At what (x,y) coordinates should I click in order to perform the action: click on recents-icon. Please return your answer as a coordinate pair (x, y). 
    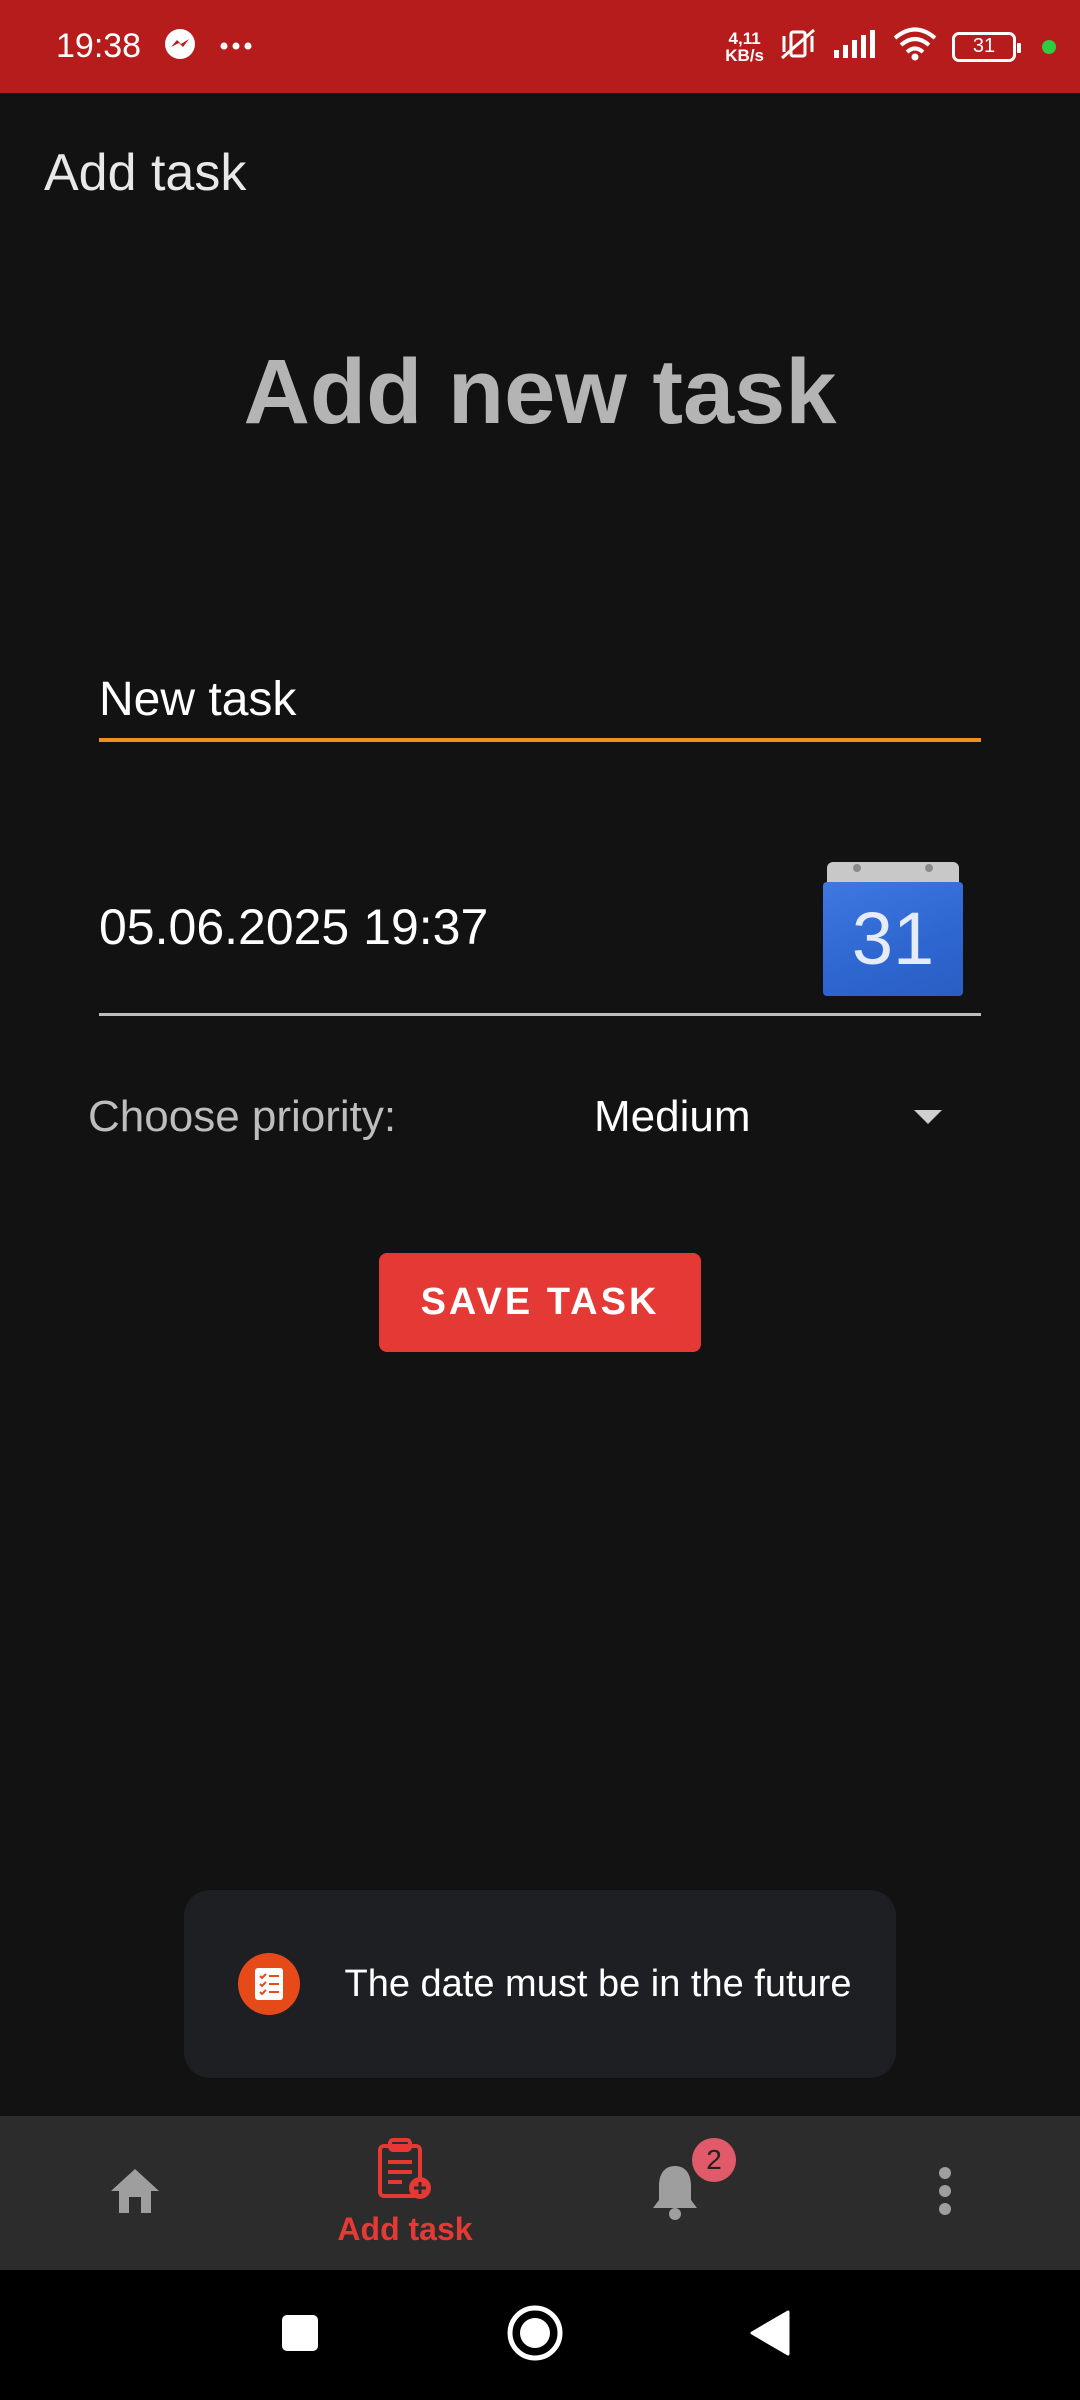
    Looking at the image, I should click on (300, 2335).